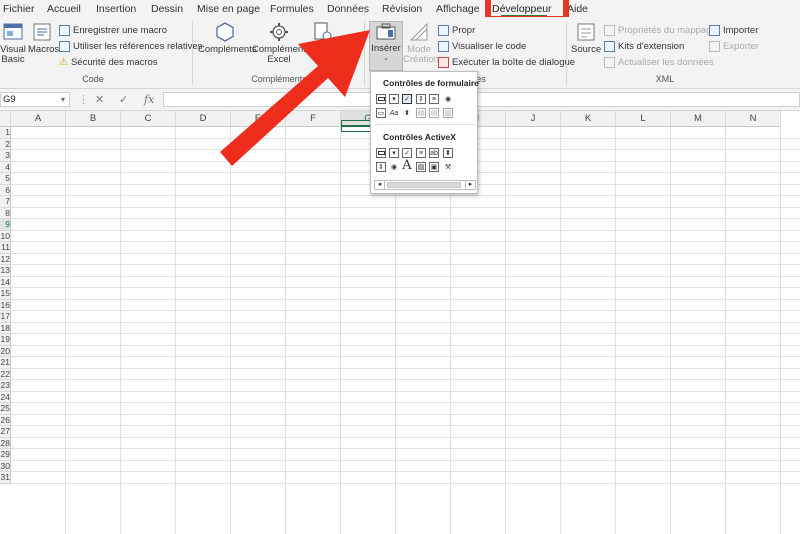 This screenshot has width=800, height=534. I want to click on row-header-31: 31, so click(5, 478).